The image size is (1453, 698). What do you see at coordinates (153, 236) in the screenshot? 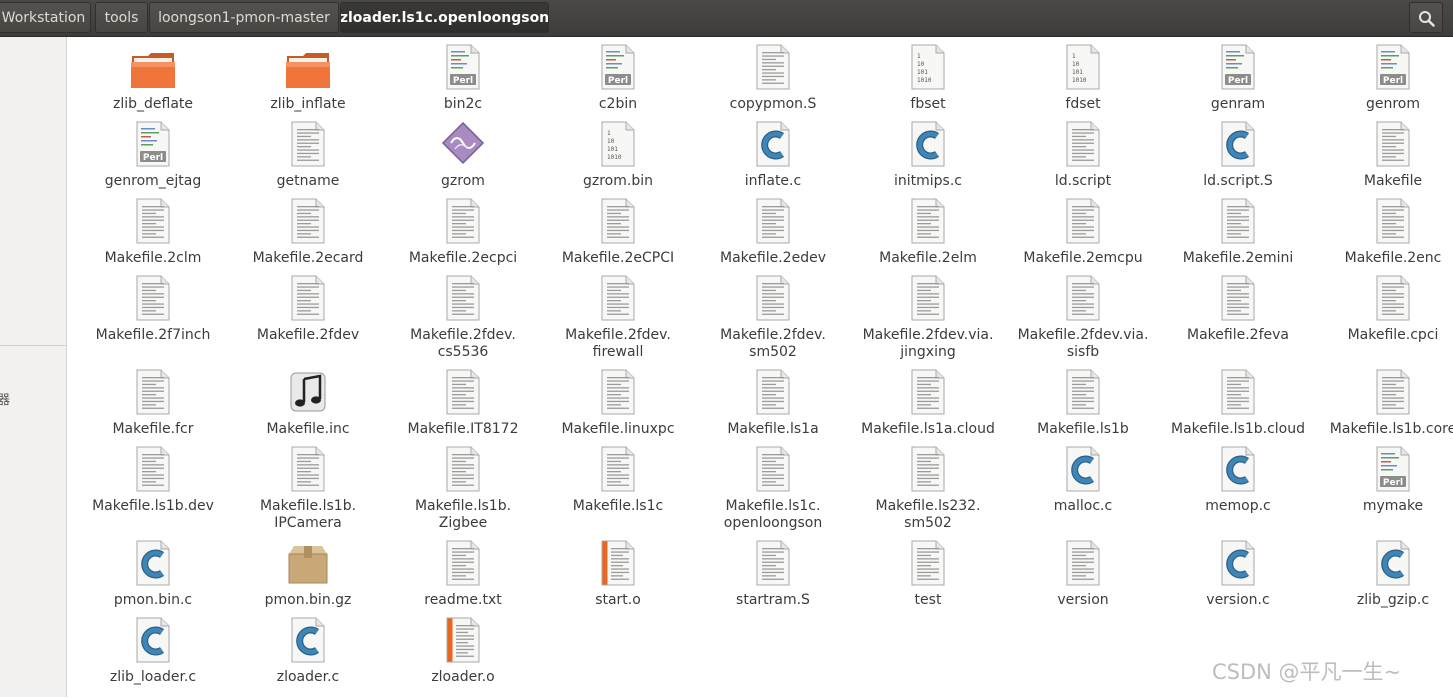
I see `file-item: Makefile.2clm` at bounding box center [153, 236].